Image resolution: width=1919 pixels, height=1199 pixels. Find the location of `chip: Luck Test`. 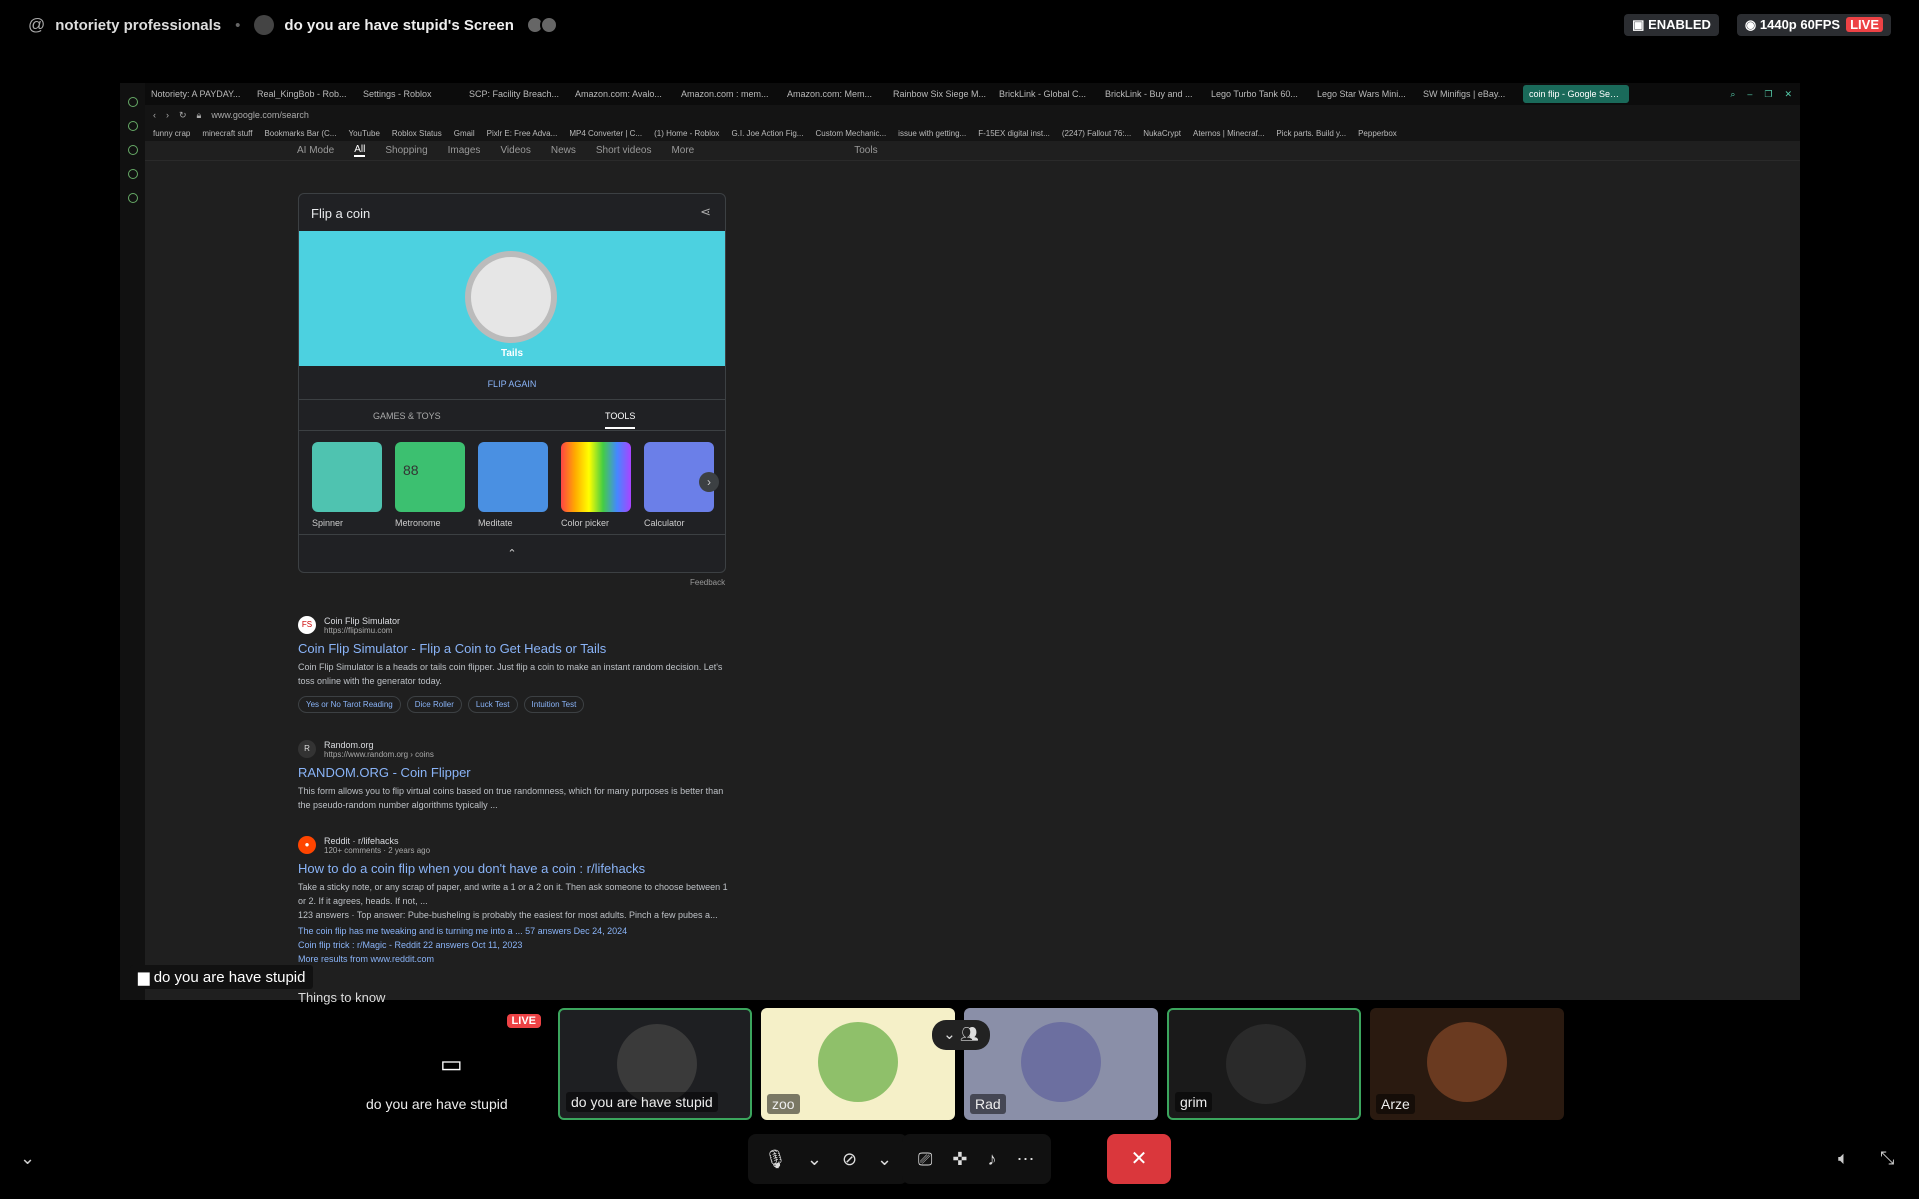

chip: Luck Test is located at coordinates (492, 704).